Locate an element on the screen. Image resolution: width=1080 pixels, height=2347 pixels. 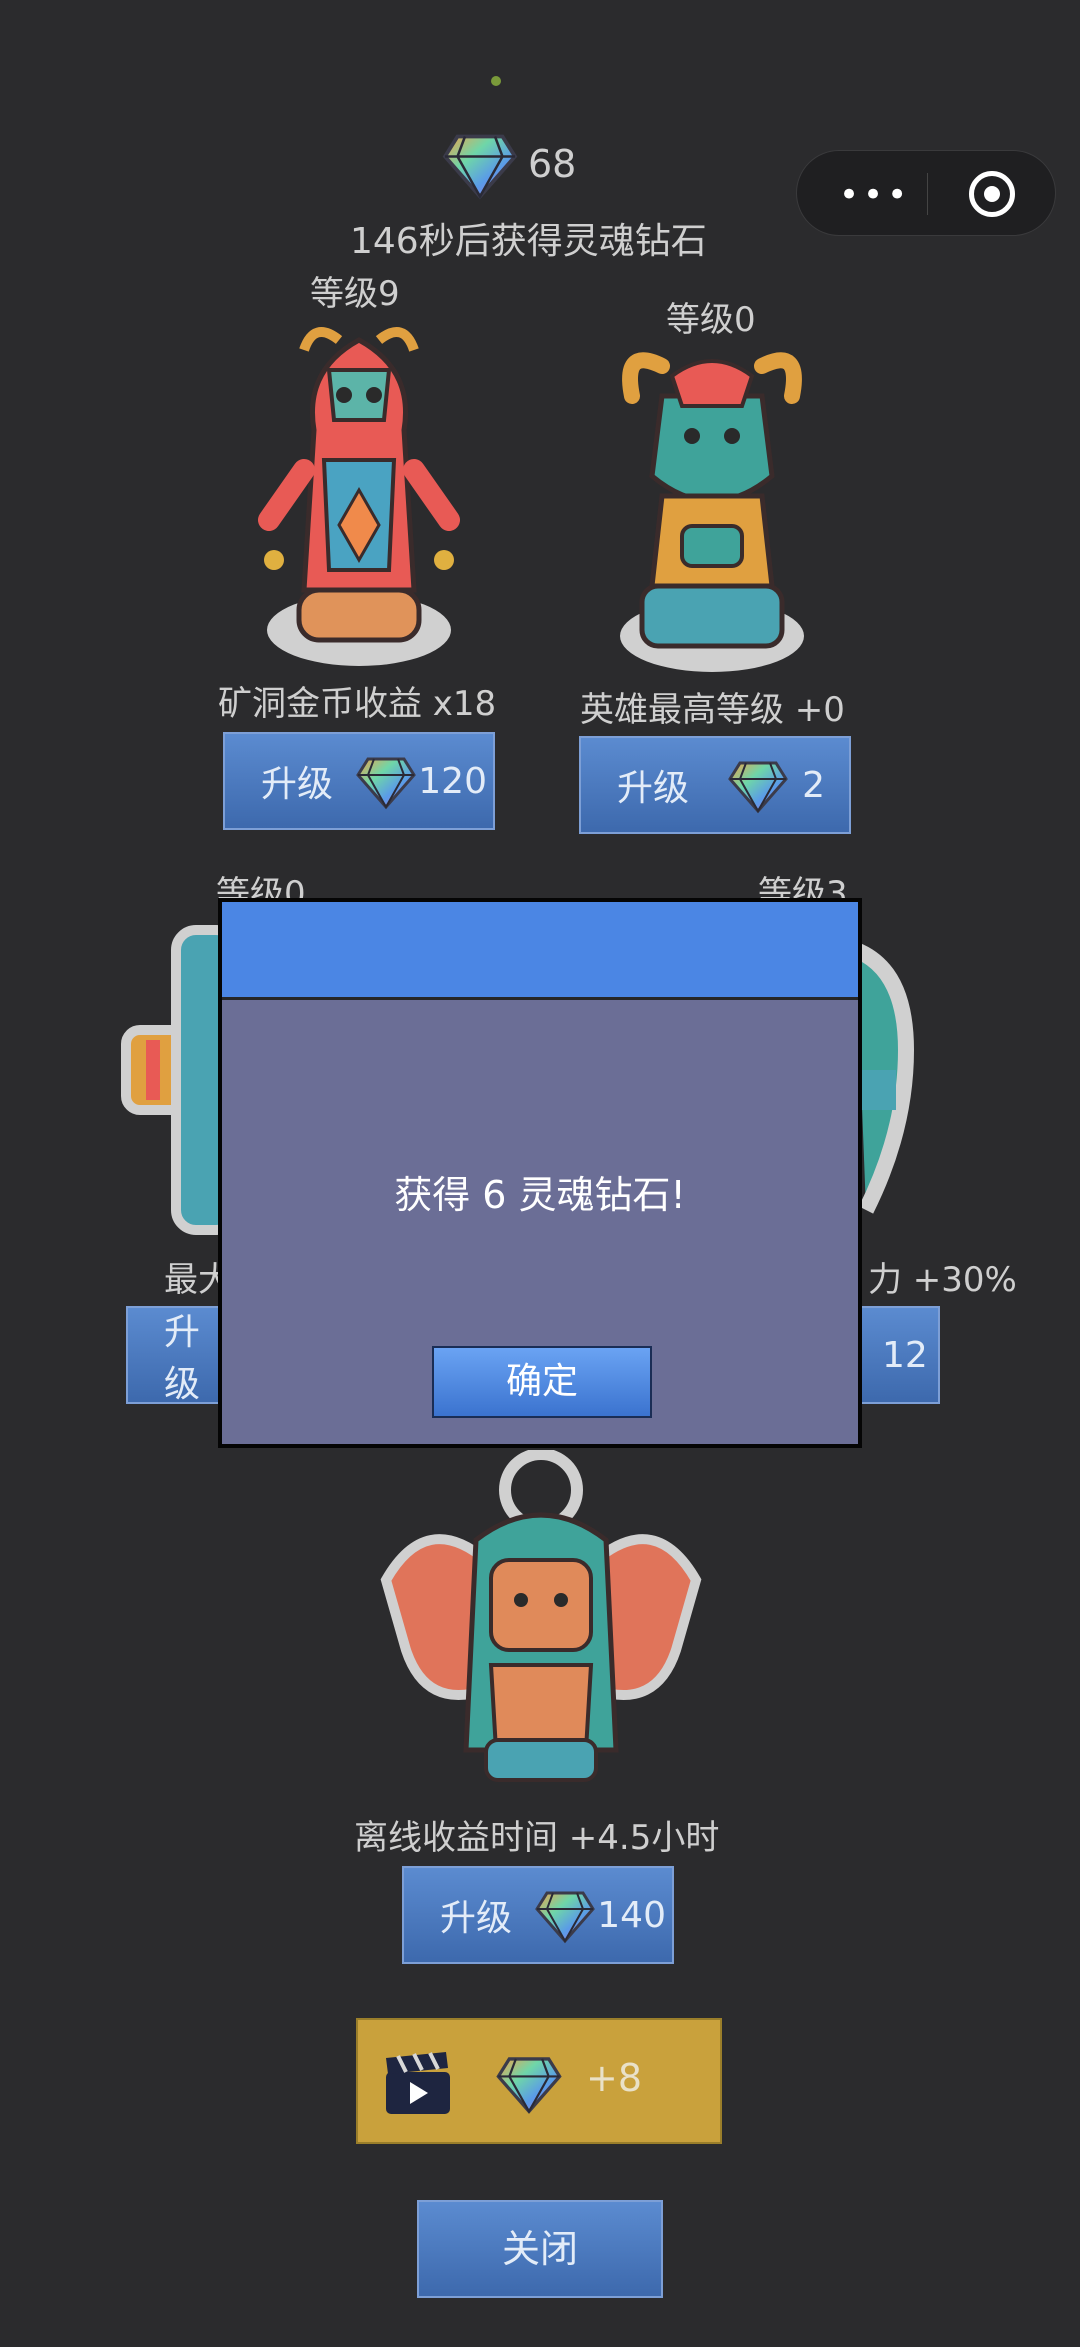
totem-1-level: 等级9 is located at coordinates (355, 294).